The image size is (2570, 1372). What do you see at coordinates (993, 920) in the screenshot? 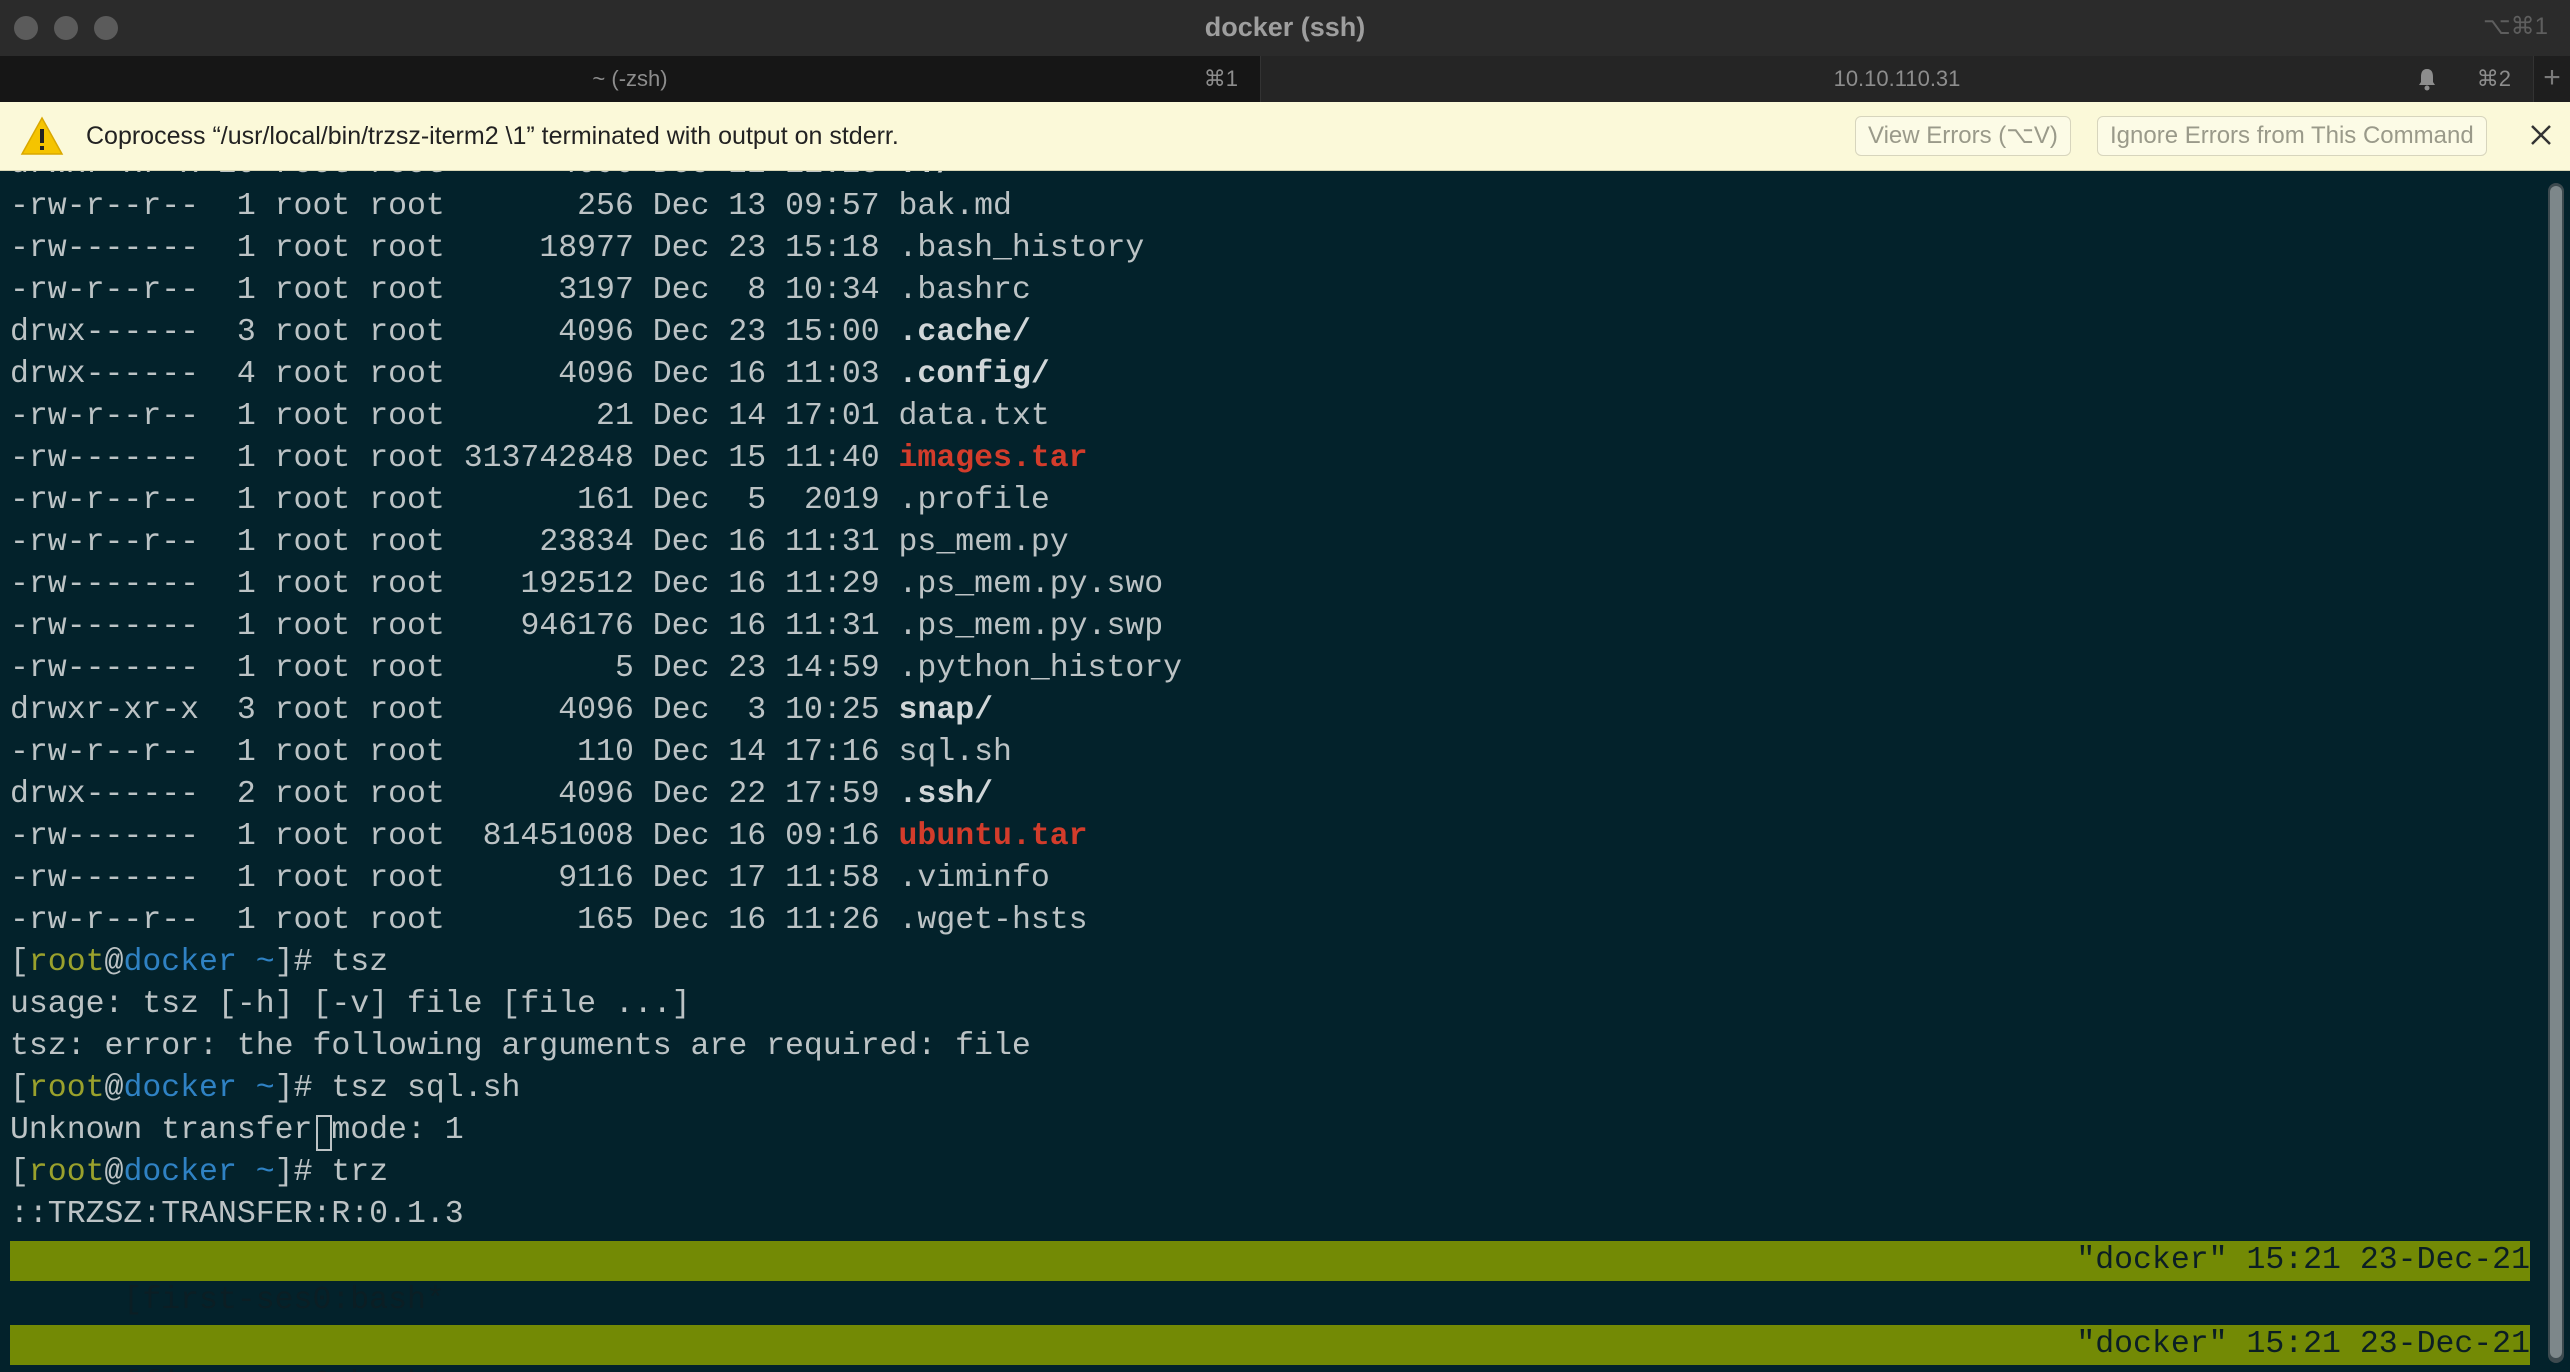
I see `file-name: .wget-hsts` at bounding box center [993, 920].